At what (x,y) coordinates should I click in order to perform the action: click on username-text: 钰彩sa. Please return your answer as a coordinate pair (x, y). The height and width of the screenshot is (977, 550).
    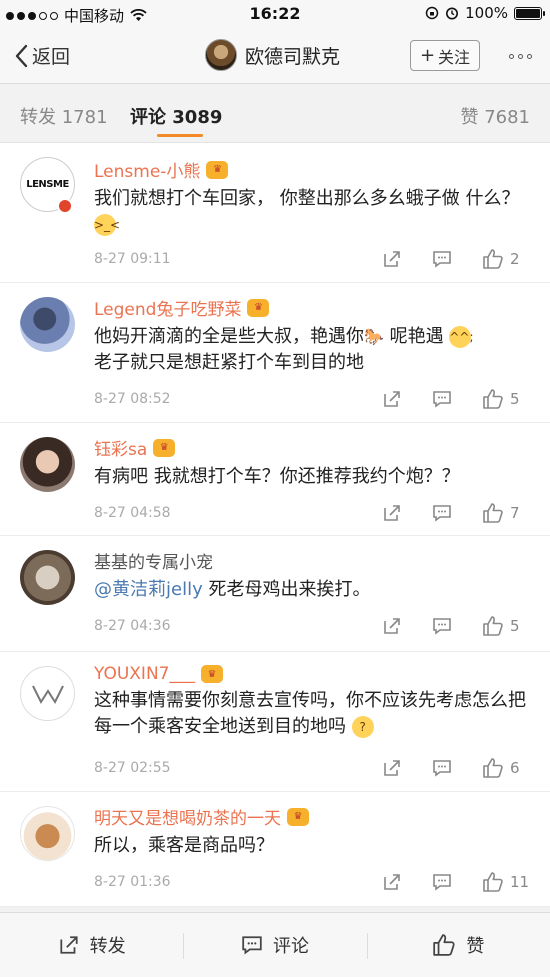
    Looking at the image, I should click on (121, 450).